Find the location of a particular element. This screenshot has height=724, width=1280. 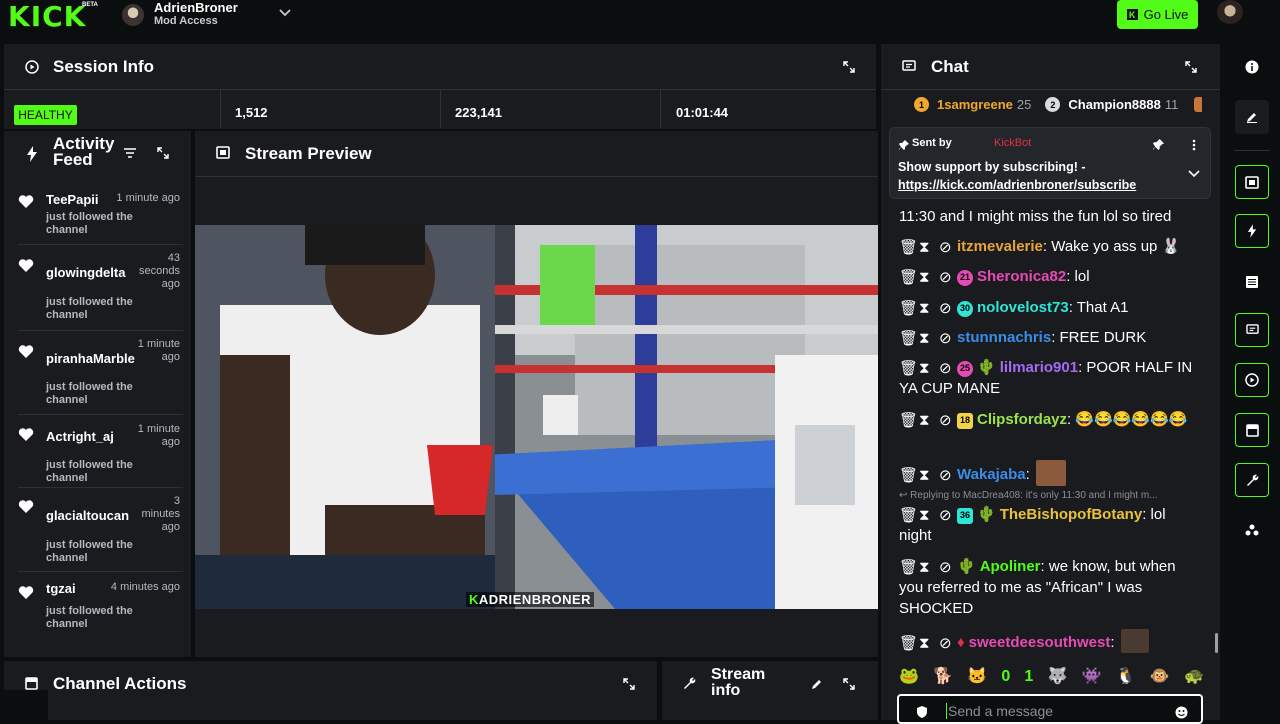

heart-icon is located at coordinates (26, 434).